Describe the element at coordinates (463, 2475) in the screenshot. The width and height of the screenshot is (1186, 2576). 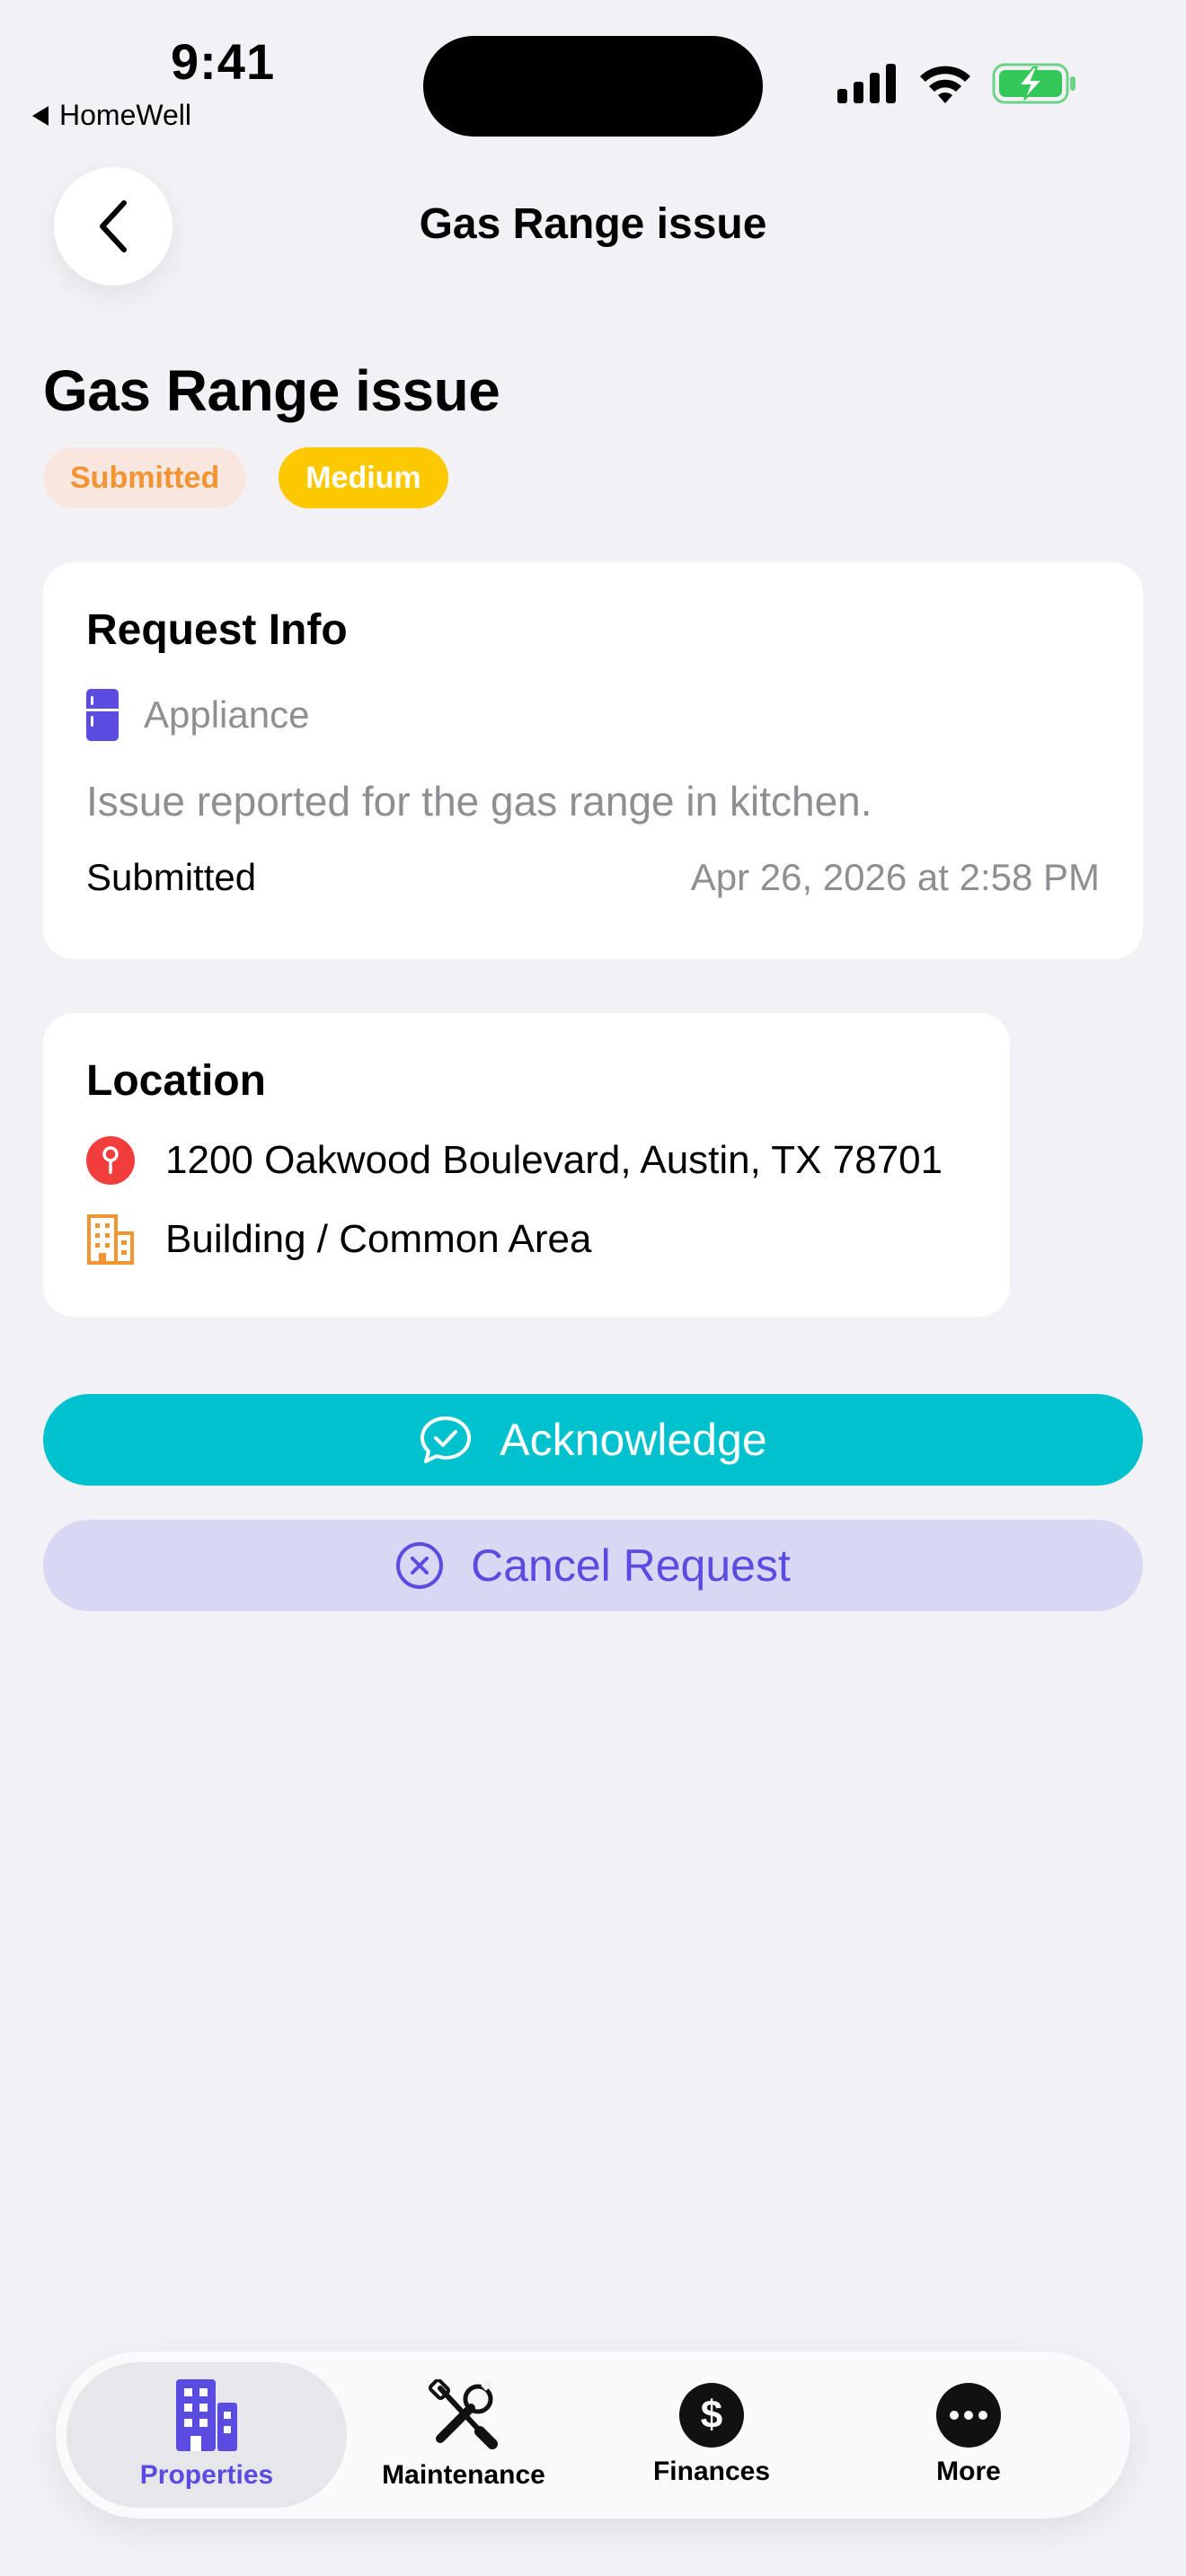
I see `tab-maintenance-label: Maintenance` at that location.